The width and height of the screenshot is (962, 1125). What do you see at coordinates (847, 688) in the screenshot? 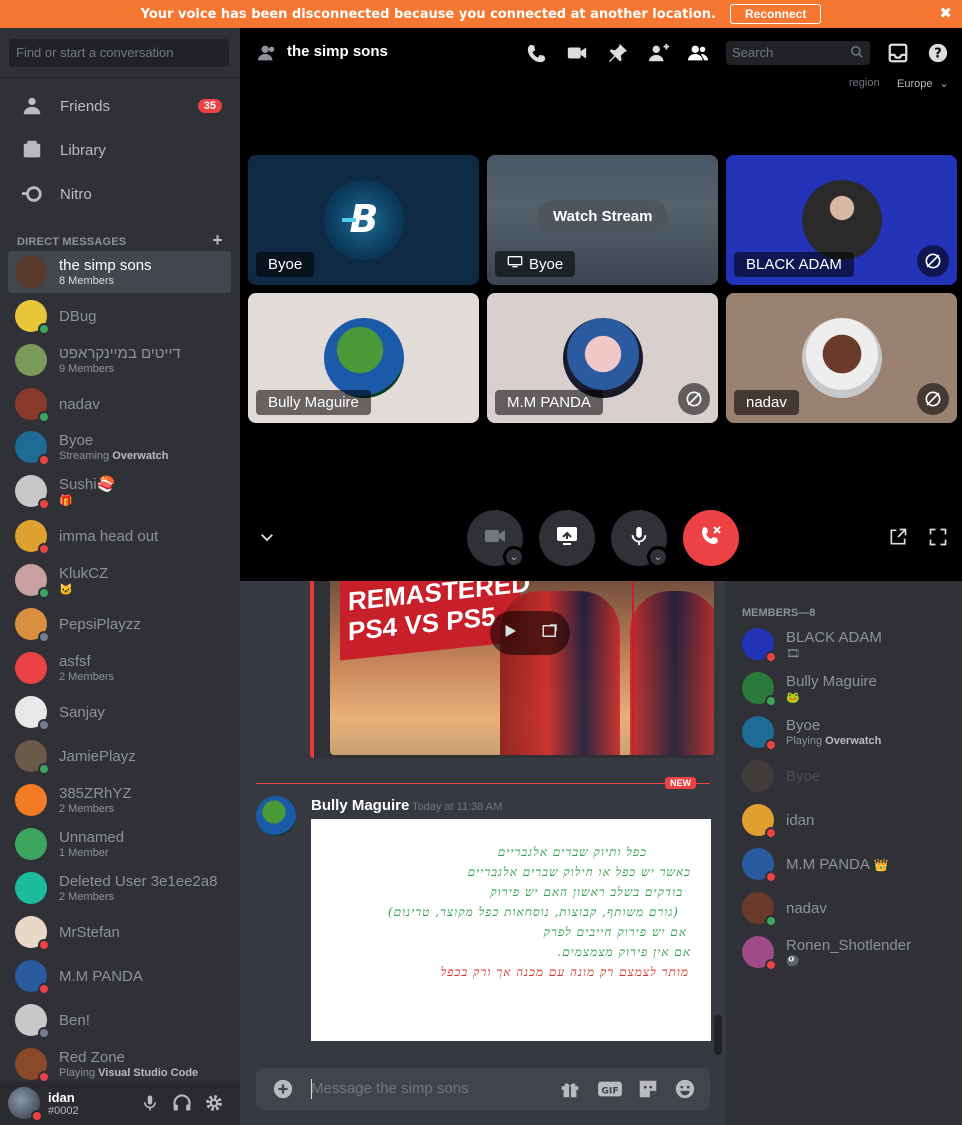
I see `member-item: Bully Maguire 🐸` at bounding box center [847, 688].